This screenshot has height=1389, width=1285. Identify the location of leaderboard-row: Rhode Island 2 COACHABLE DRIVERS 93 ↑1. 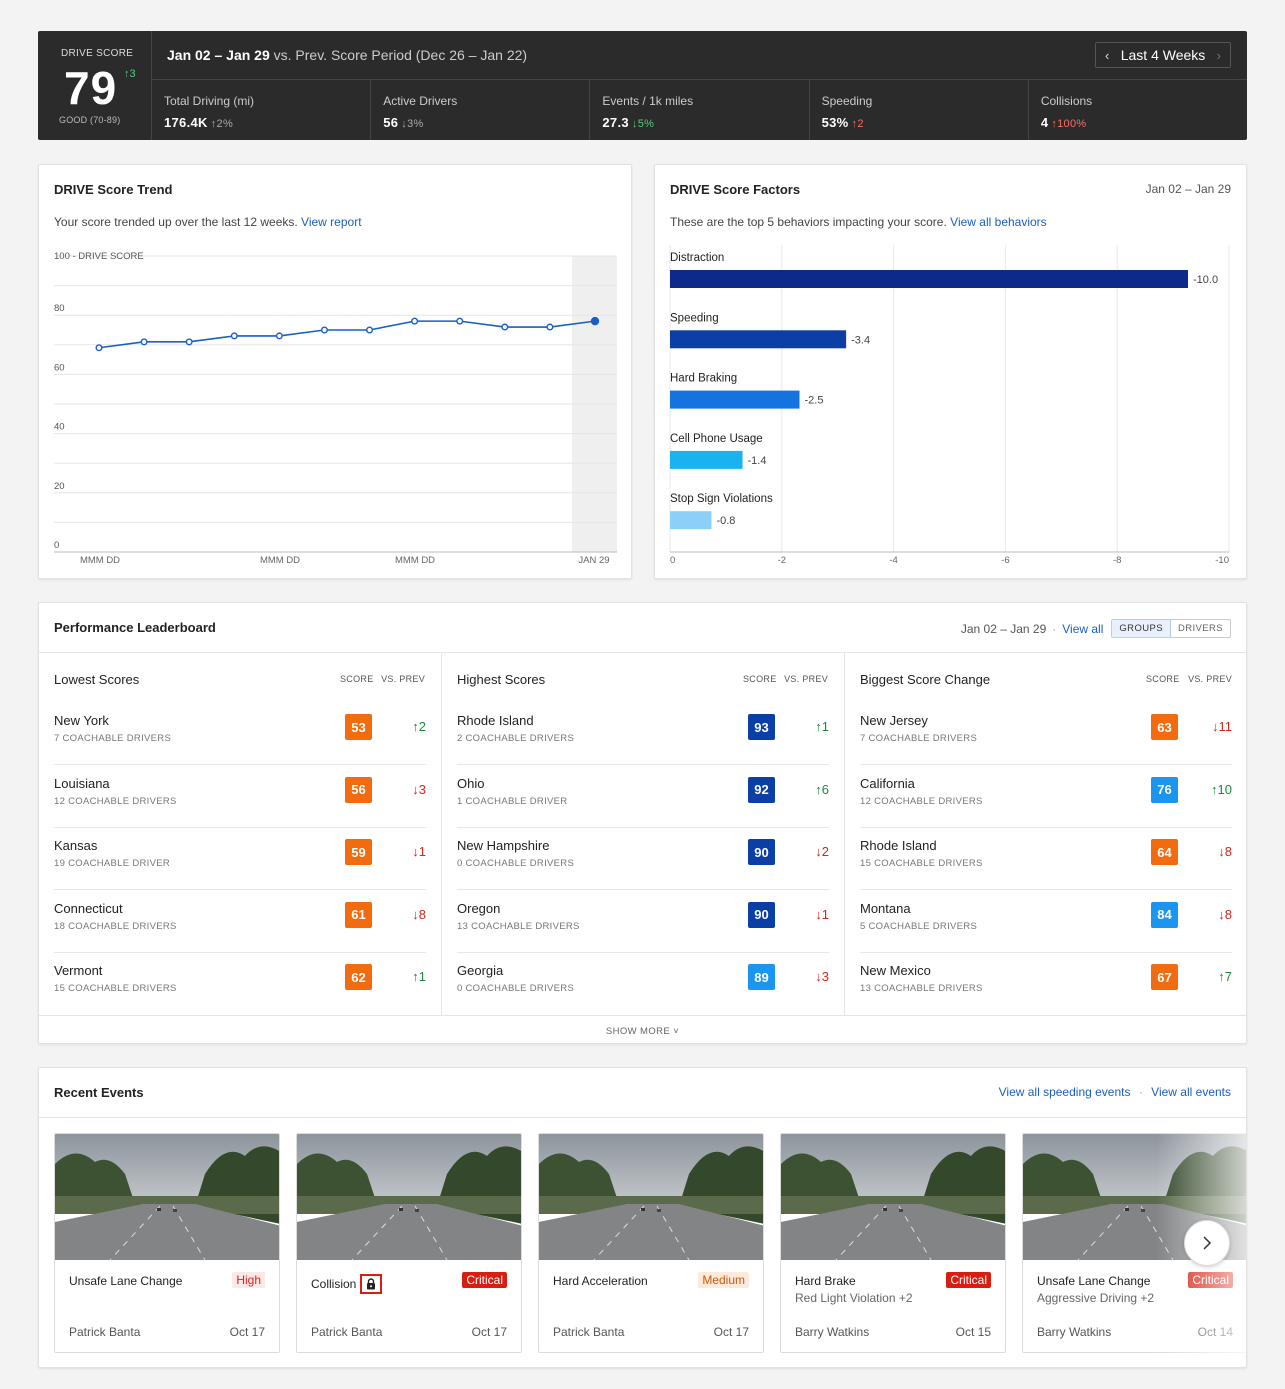
(643, 734).